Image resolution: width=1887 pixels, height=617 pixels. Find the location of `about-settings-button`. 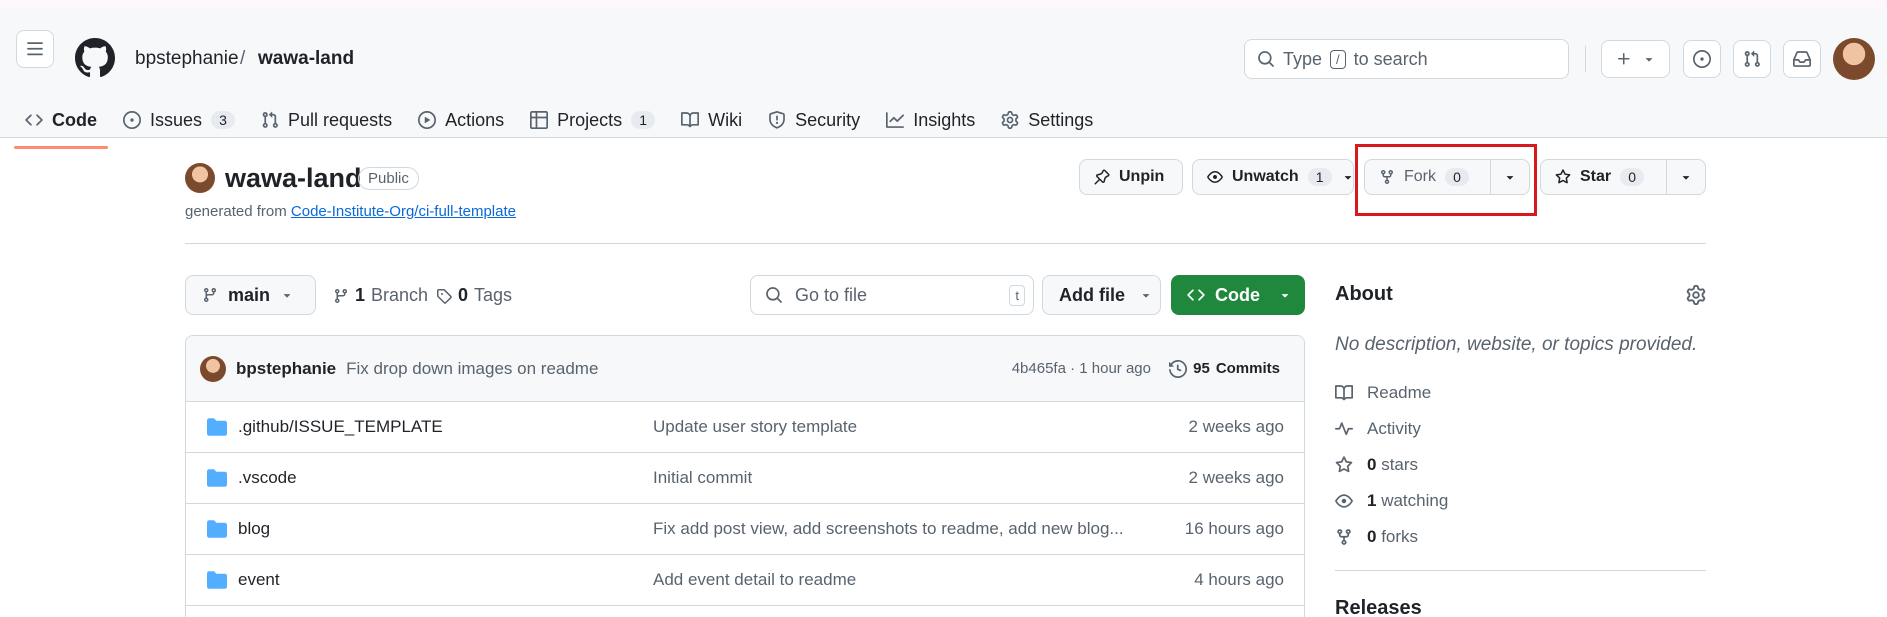

about-settings-button is located at coordinates (1696, 295).